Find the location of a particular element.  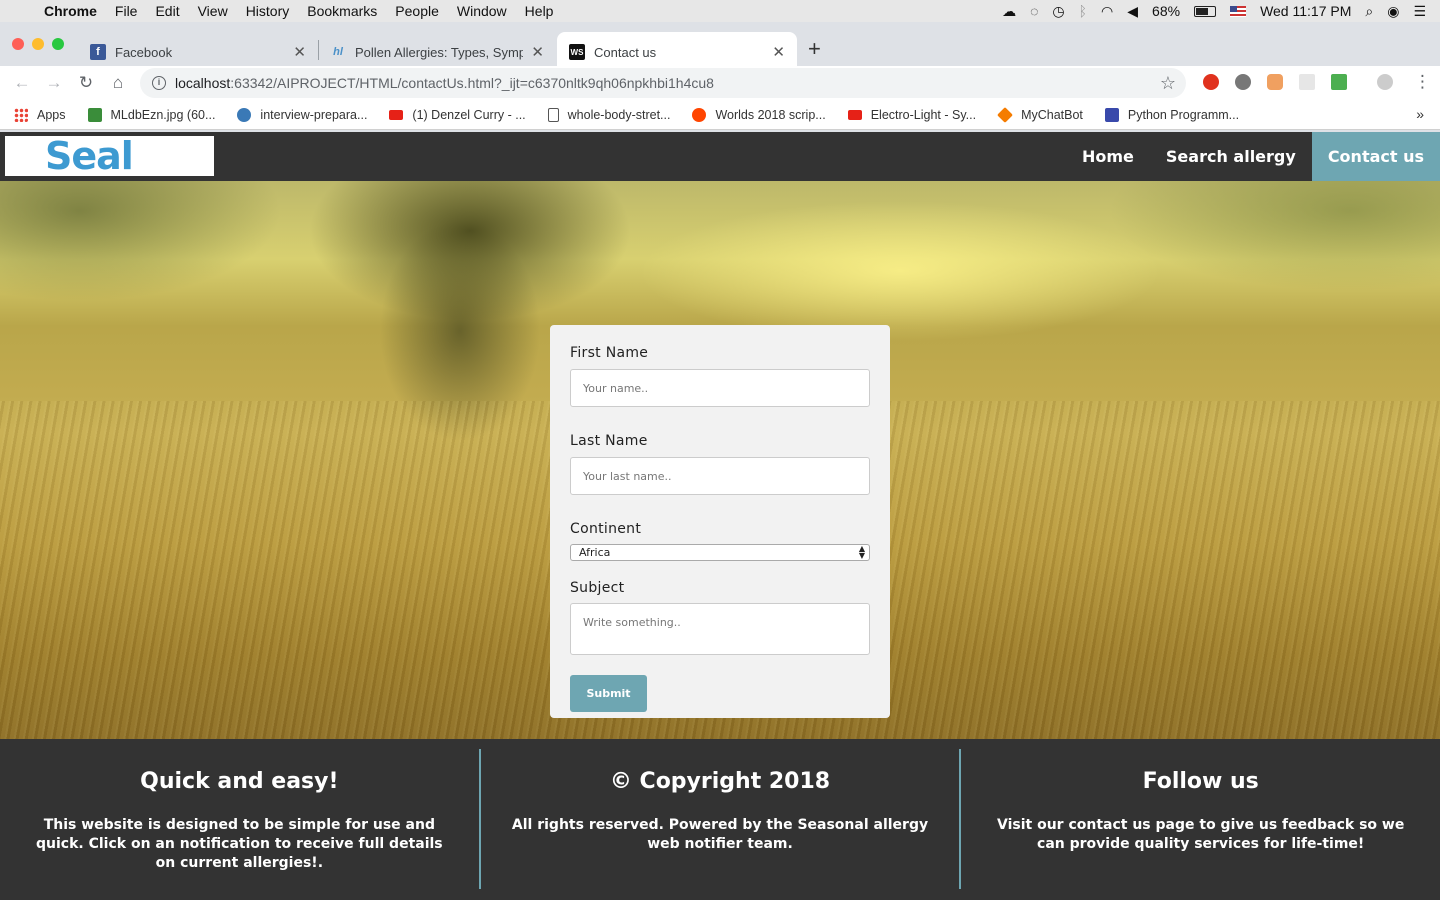

nav-contact-us: Contact us is located at coordinates (1375, 156).